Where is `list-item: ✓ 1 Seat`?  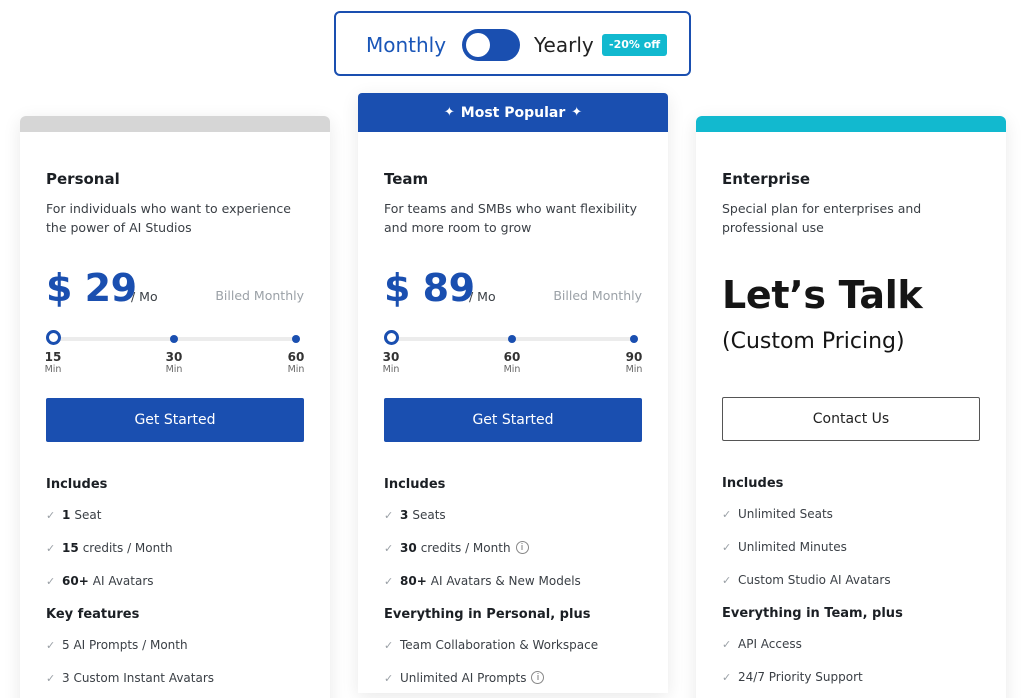 list-item: ✓ 1 Seat is located at coordinates (74, 515).